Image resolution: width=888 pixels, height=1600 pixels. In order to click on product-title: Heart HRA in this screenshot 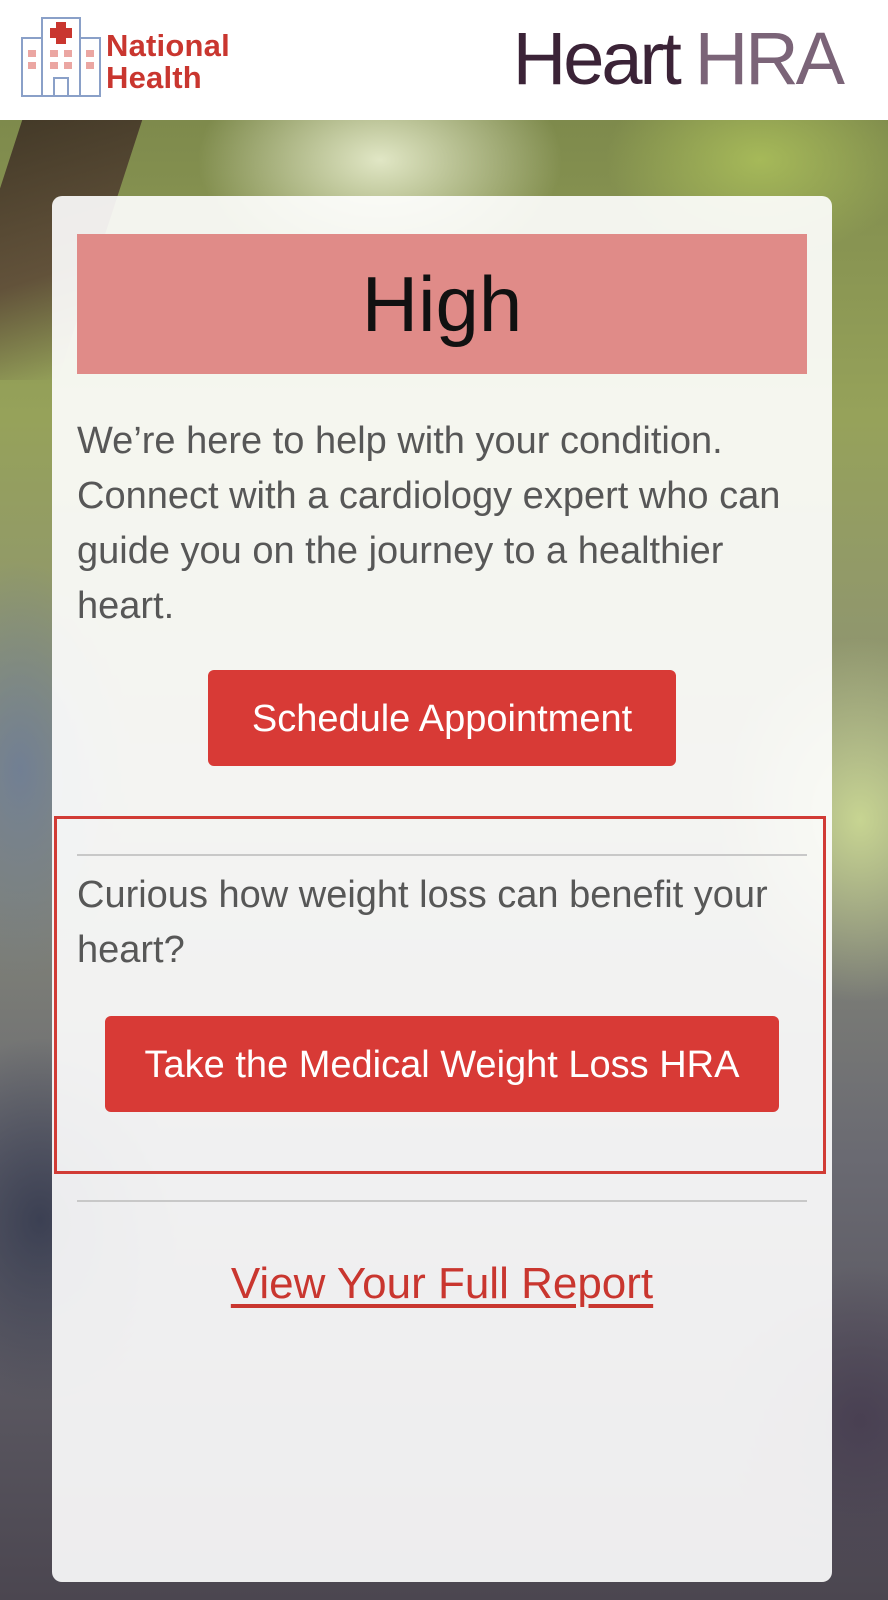, I will do `click(678, 59)`.